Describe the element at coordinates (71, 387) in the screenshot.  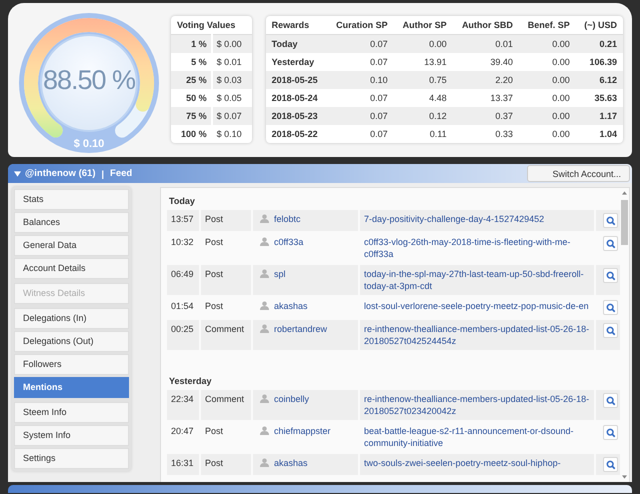
I see `sidebar-item: Mentions` at that location.